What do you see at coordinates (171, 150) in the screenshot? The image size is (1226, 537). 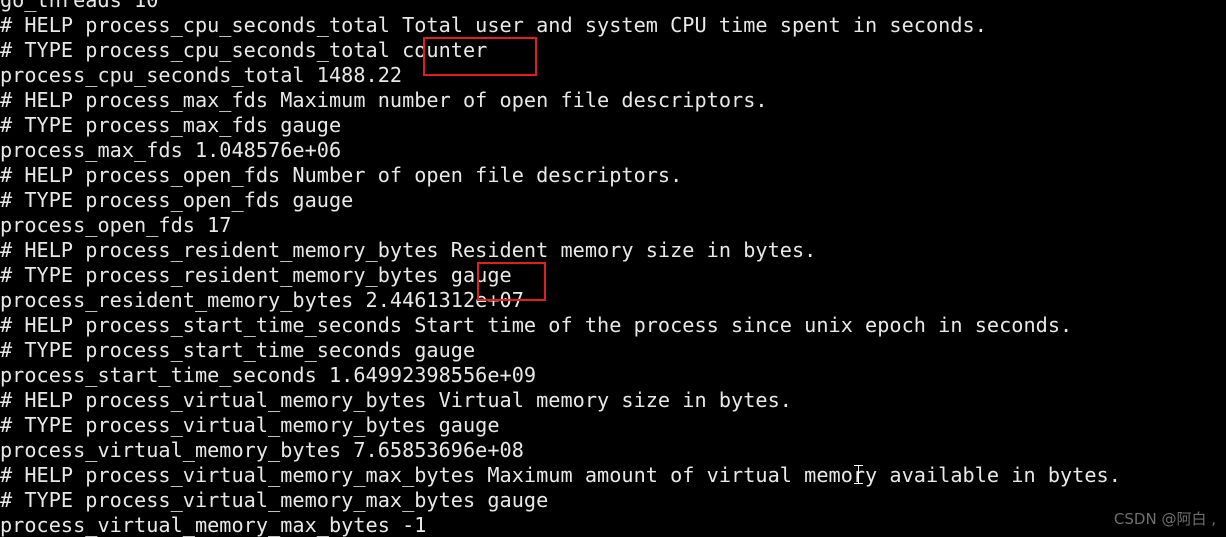 I see `terminal-line: process_max_fds 1.048576e+06` at bounding box center [171, 150].